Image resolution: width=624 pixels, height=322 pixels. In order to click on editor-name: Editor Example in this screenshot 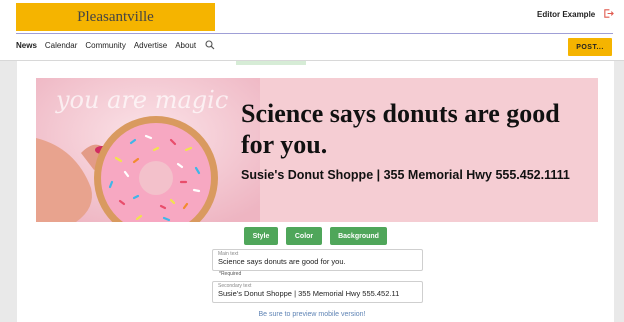, I will do `click(566, 14)`.